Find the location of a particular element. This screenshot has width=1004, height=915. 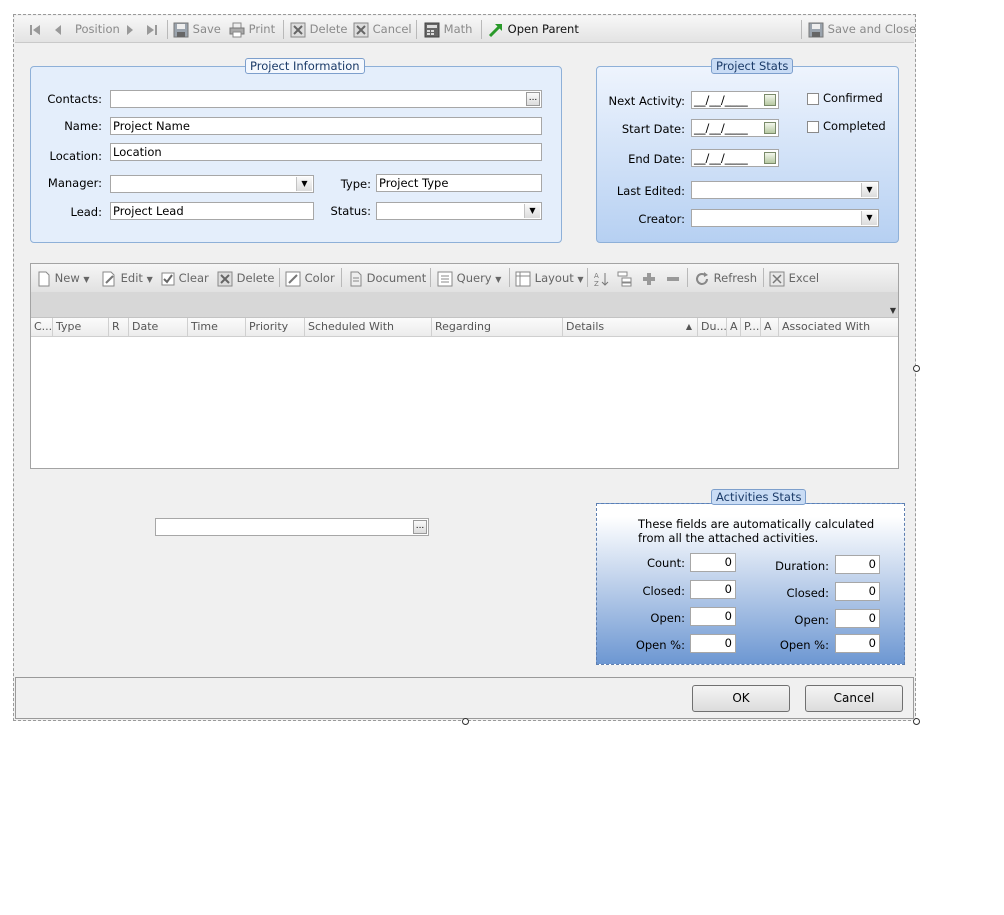

name-input: Project Name is located at coordinates (326, 126).